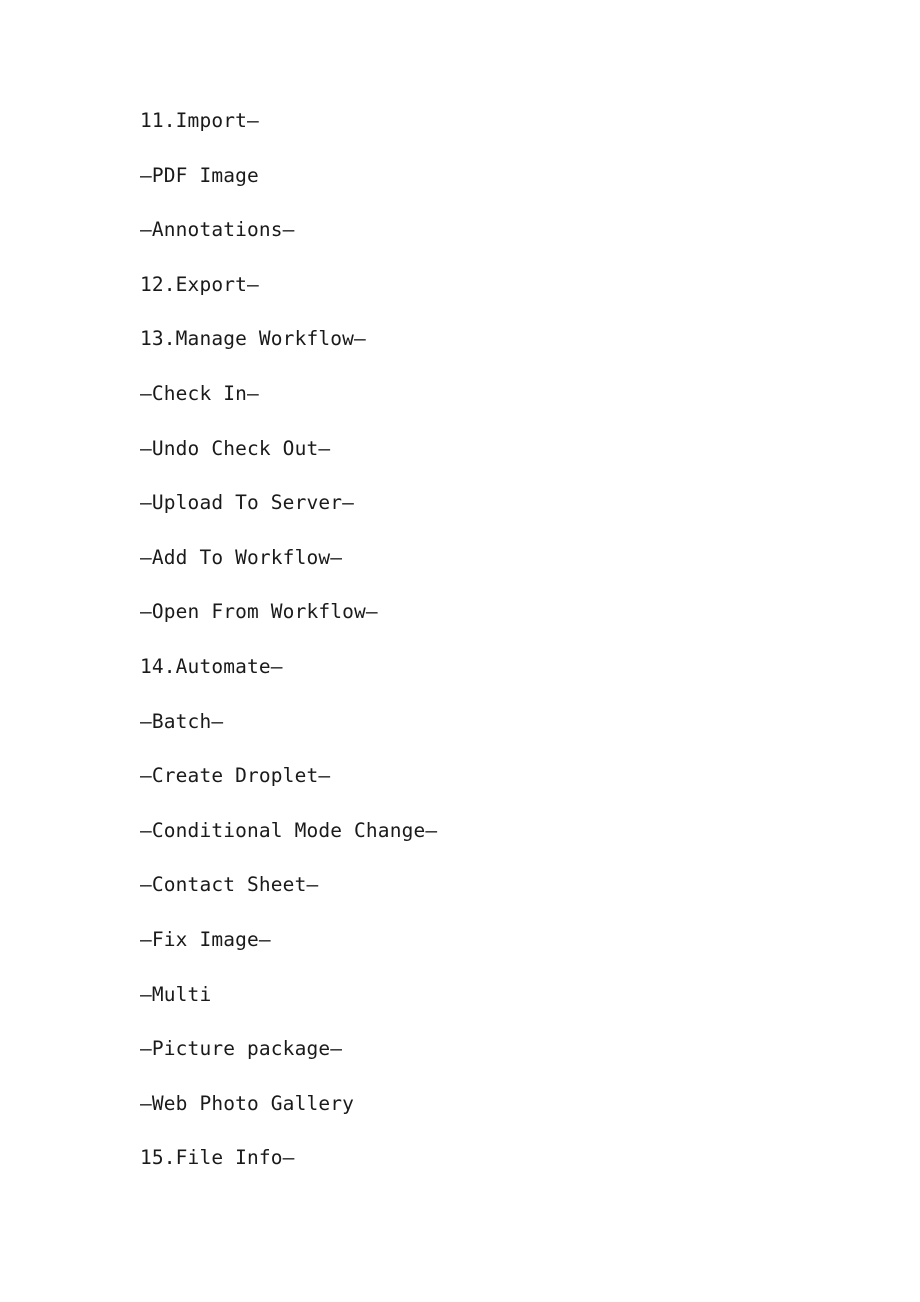 The image size is (920, 1302). Describe the element at coordinates (176, 994) in the screenshot. I see `outline-line: —Multi` at that location.